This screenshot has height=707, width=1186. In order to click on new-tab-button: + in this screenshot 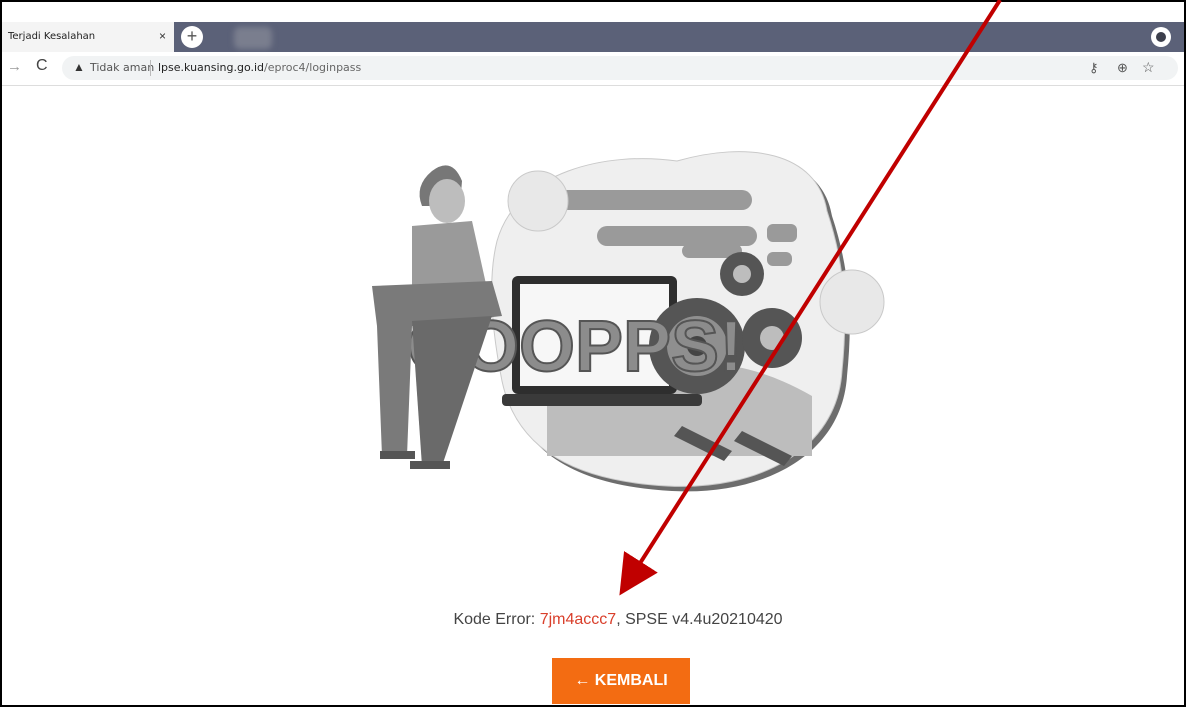, I will do `click(192, 37)`.